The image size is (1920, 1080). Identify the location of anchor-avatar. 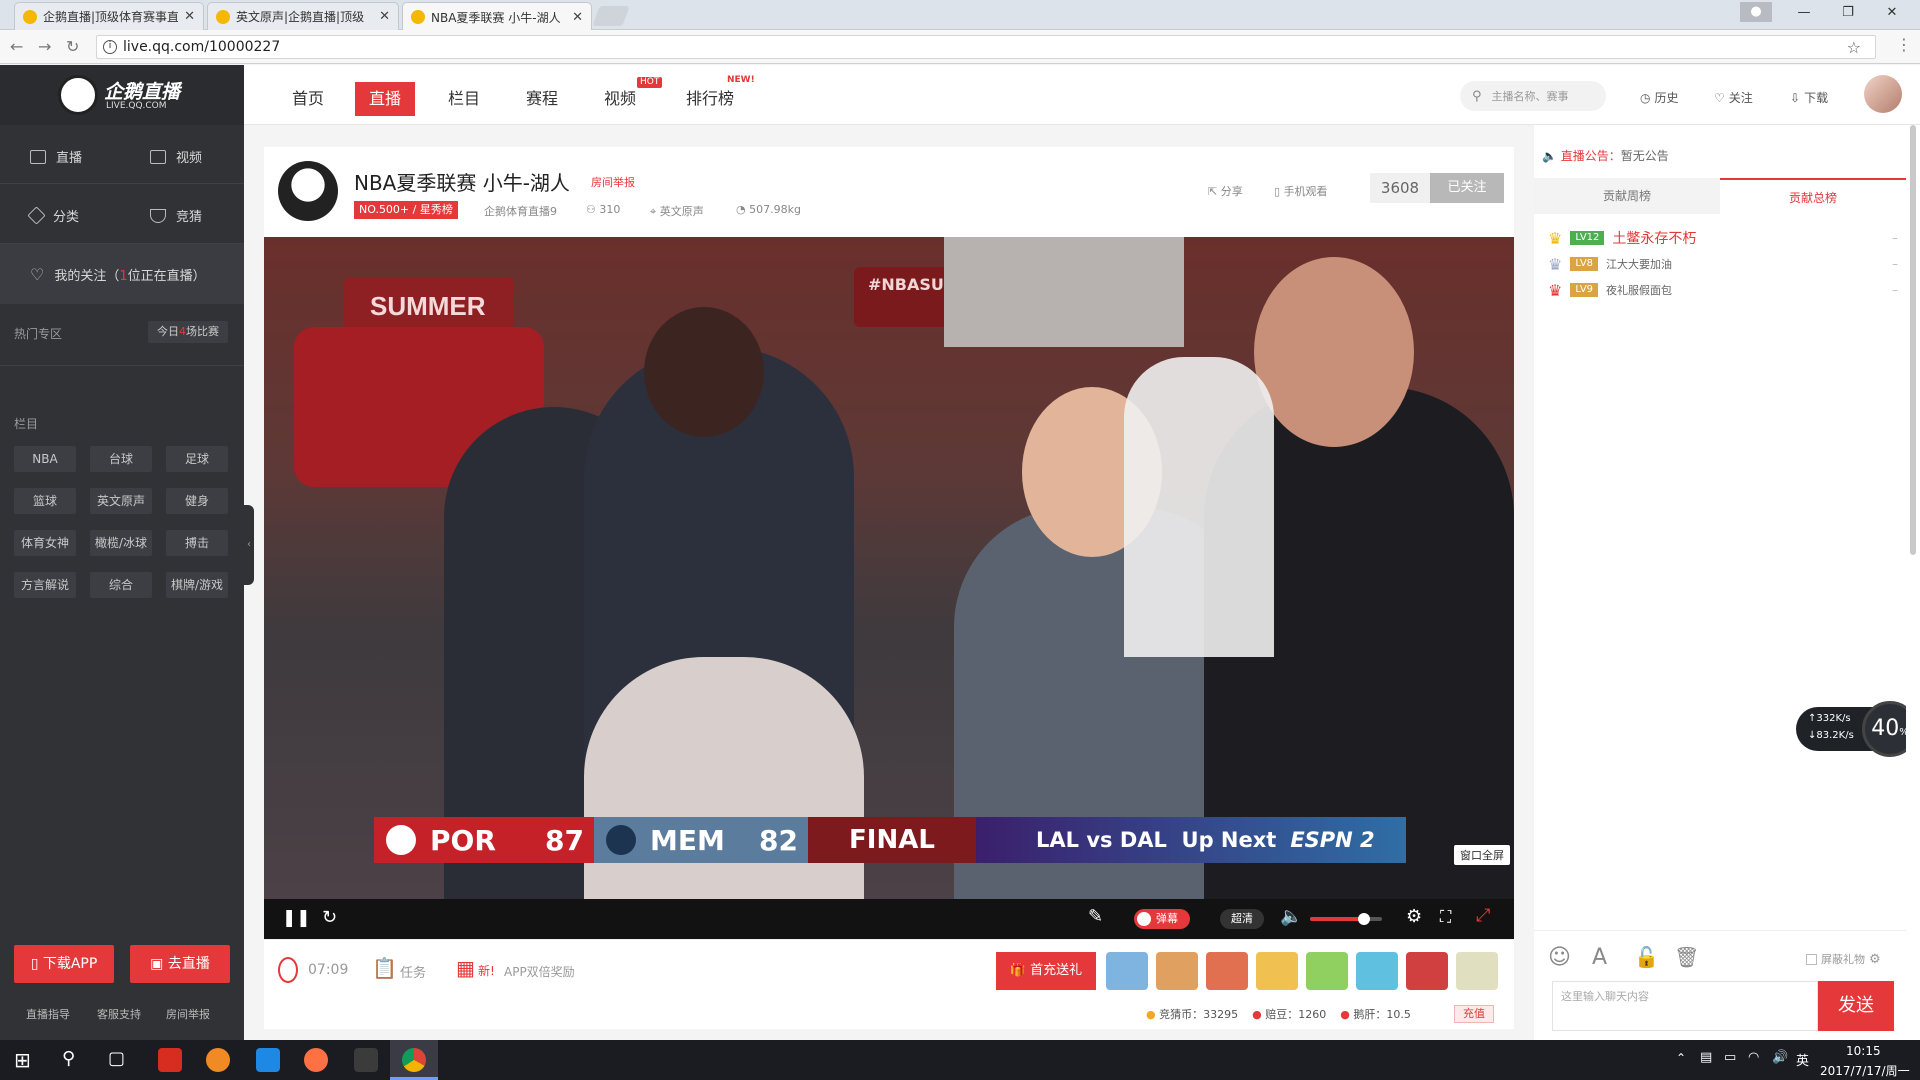
(308, 191).